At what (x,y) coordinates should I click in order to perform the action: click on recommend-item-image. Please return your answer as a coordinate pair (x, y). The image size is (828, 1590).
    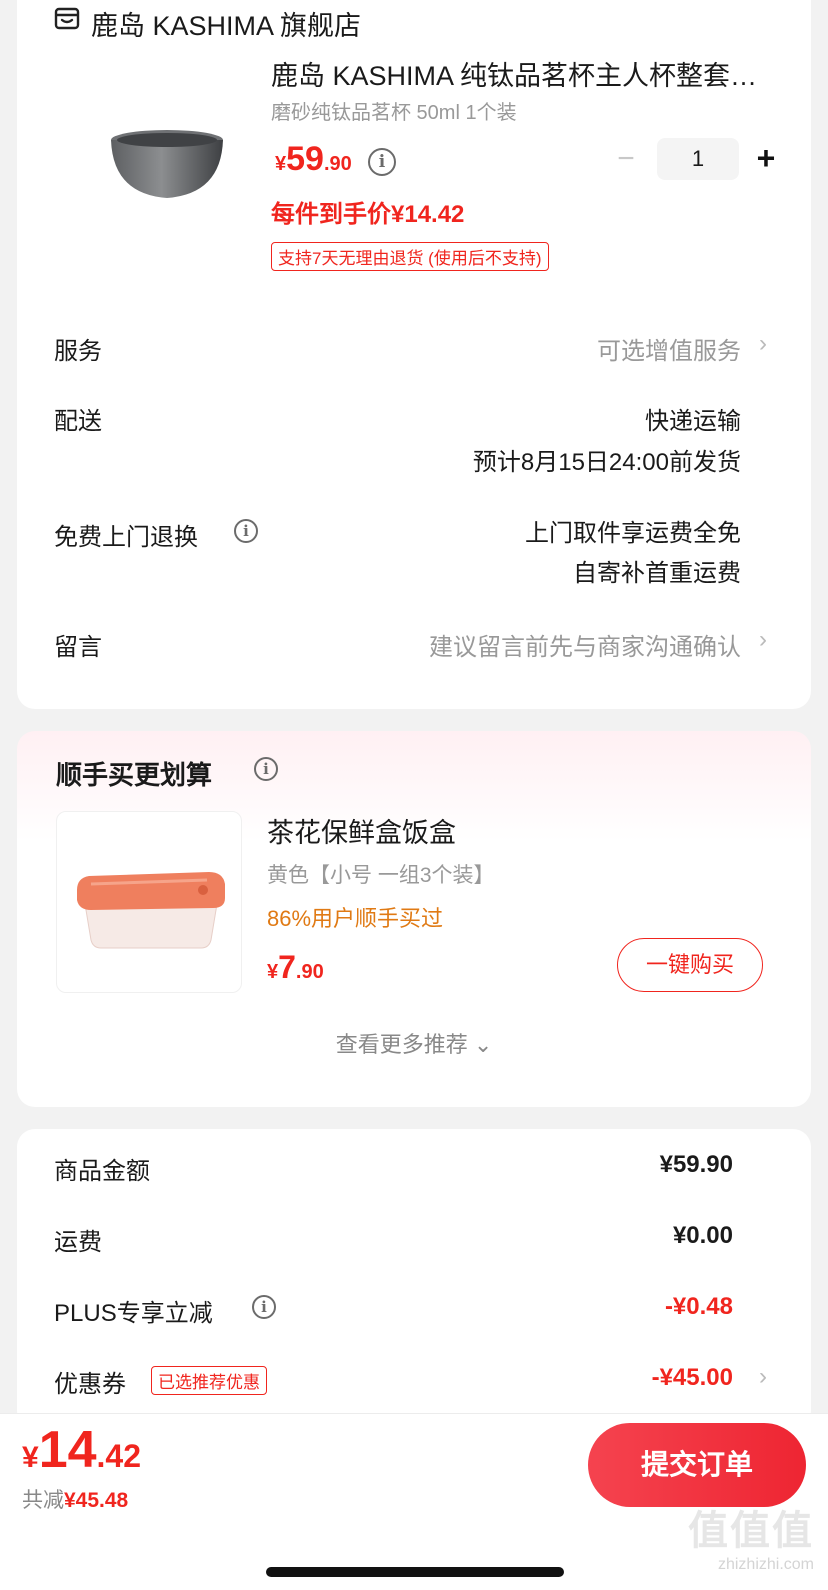
    Looking at the image, I should click on (149, 902).